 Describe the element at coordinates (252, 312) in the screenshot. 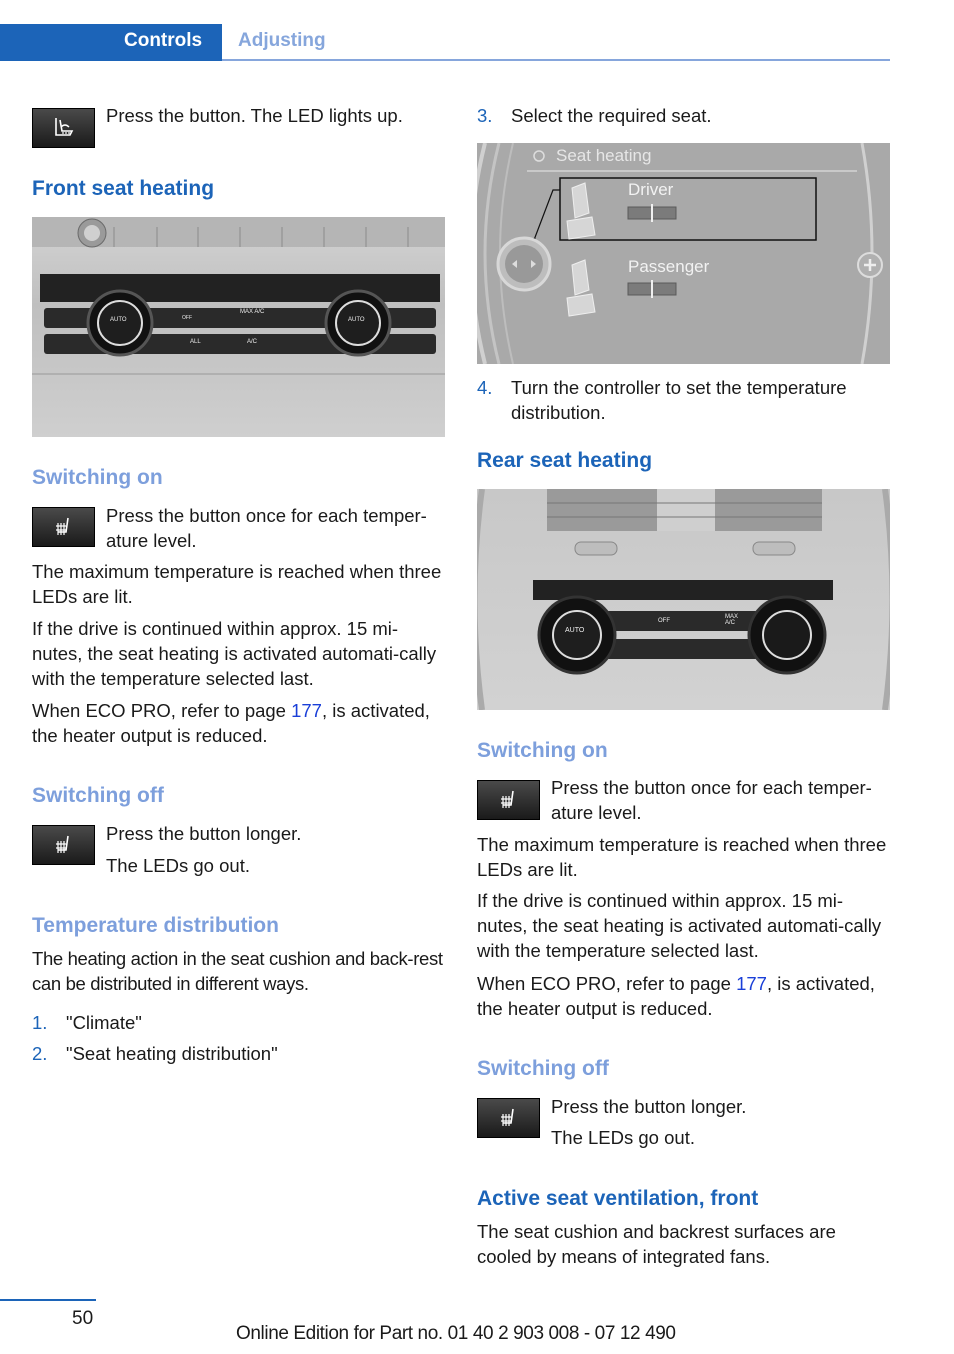

I see `front-max-ac-label: MAX A/C` at that location.